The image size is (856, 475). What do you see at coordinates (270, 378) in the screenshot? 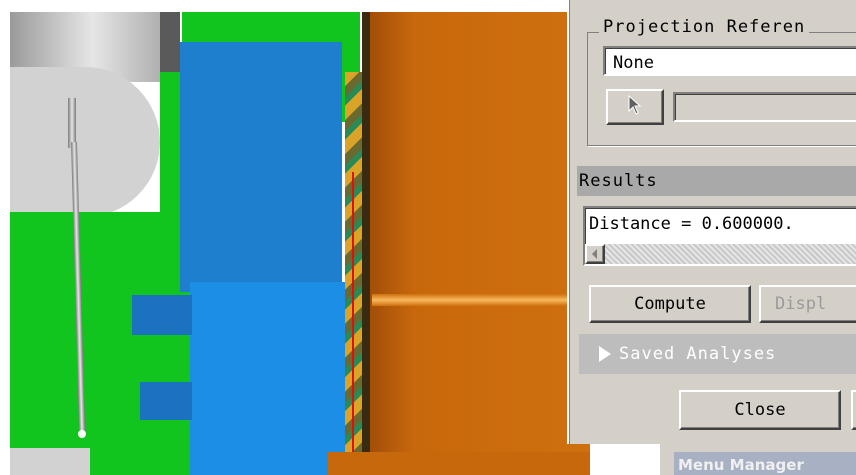
I see `blue-block-lower` at bounding box center [270, 378].